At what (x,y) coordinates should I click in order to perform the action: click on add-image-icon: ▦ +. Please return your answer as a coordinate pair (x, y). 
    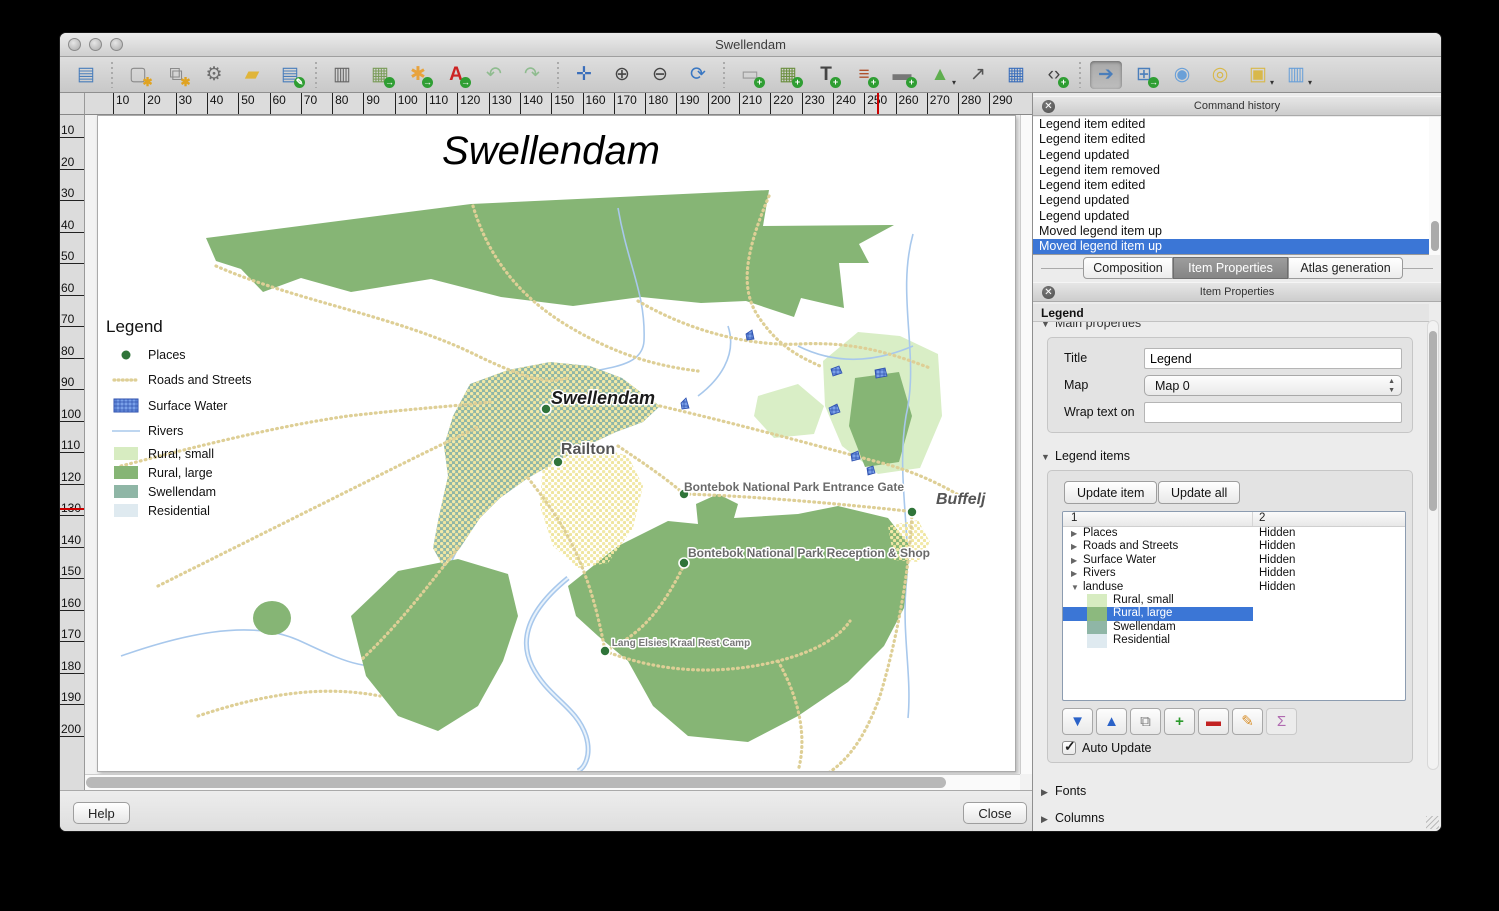
    Looking at the image, I should click on (788, 75).